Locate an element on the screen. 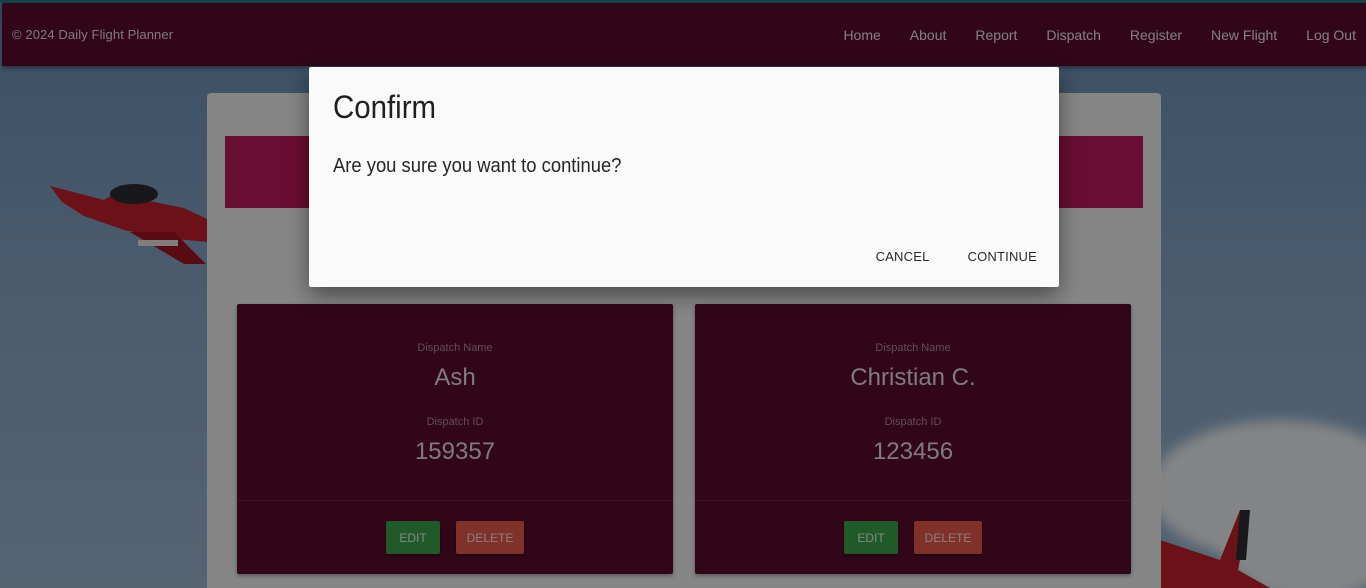 The width and height of the screenshot is (1366, 588). continue-button: CONTINUE is located at coordinates (1003, 256).